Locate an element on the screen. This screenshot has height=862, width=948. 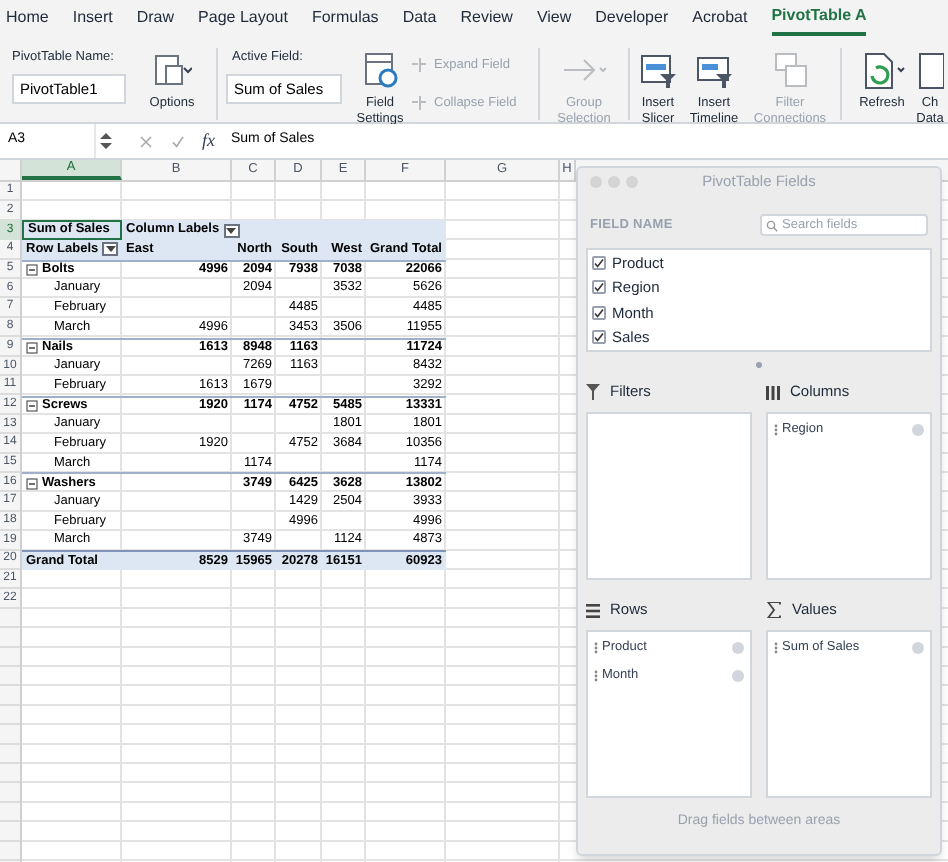
ribbon-tab: Page Layout is located at coordinates (243, 18).